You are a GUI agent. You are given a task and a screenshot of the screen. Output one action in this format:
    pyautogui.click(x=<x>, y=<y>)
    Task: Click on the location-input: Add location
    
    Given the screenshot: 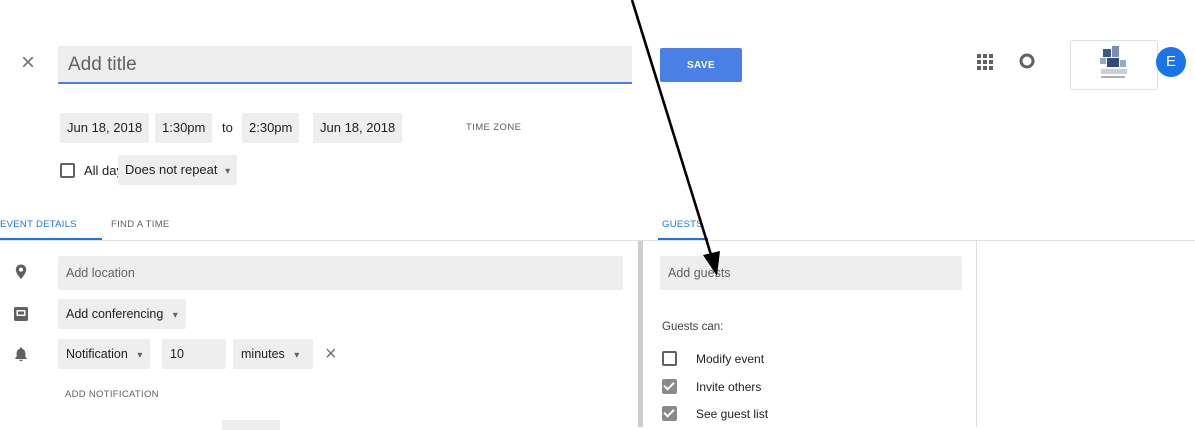 What is the action you would take?
    pyautogui.click(x=340, y=273)
    